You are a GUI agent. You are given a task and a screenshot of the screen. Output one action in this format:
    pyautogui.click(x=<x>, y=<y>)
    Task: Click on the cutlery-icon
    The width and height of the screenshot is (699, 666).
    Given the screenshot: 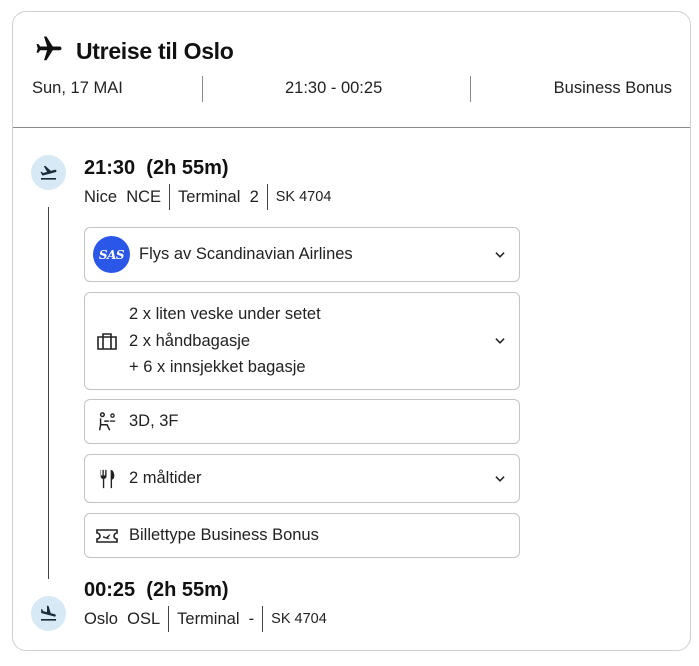 What is the action you would take?
    pyautogui.click(x=107, y=479)
    